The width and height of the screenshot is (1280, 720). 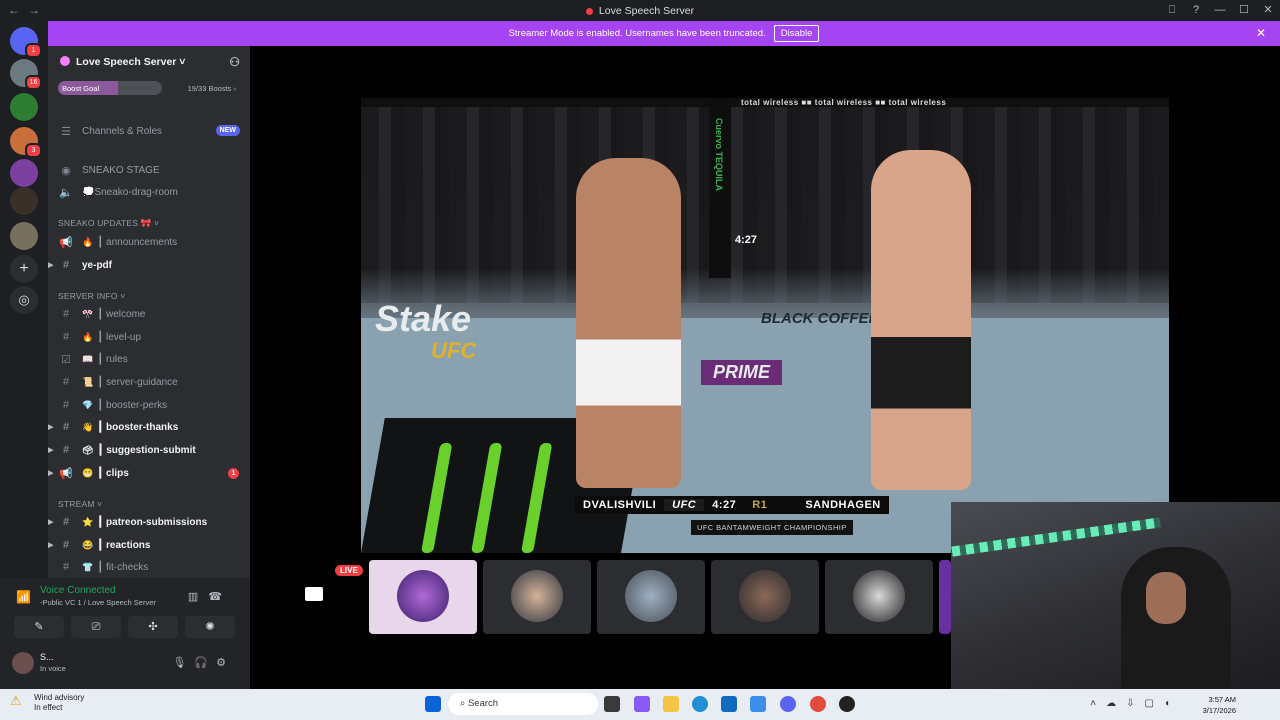 What do you see at coordinates (729, 704) in the screenshot?
I see `store-icon` at bounding box center [729, 704].